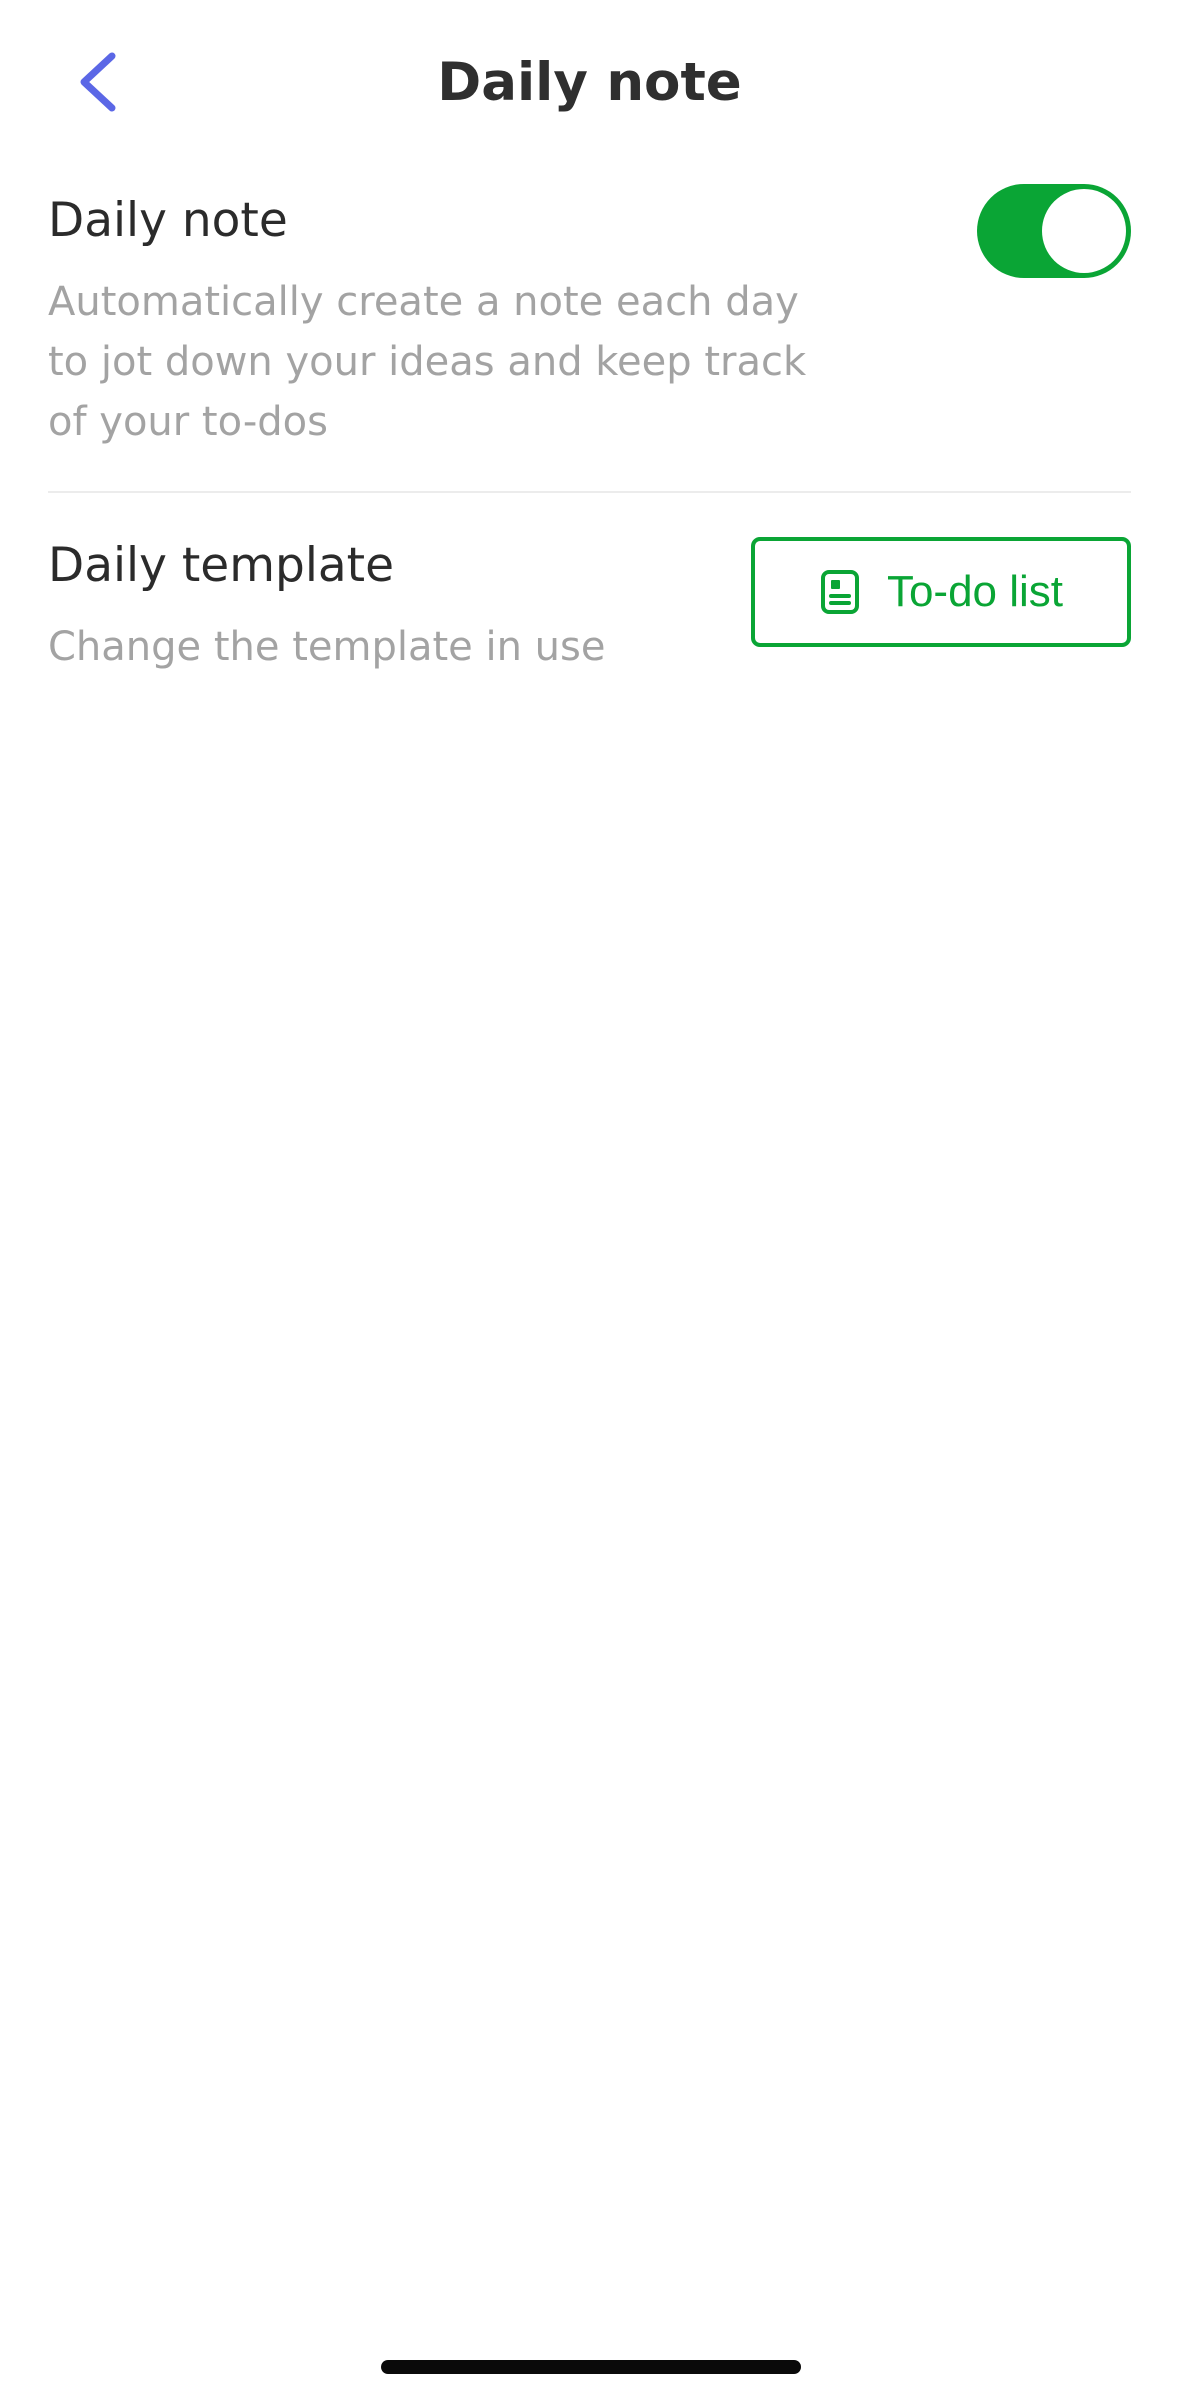 Image resolution: width=1179 pixels, height=2396 pixels. I want to click on page-title: Daily note, so click(589, 82).